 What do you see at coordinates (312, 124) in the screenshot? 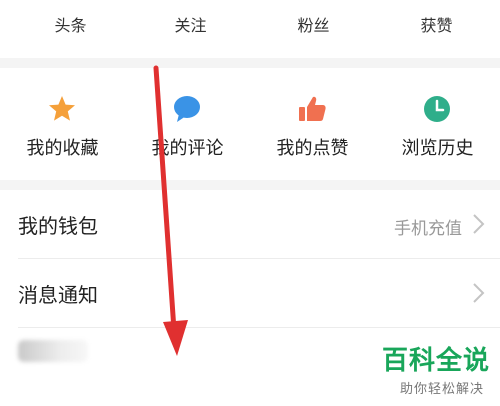
I see `my-likes-button: 我的点赞` at bounding box center [312, 124].